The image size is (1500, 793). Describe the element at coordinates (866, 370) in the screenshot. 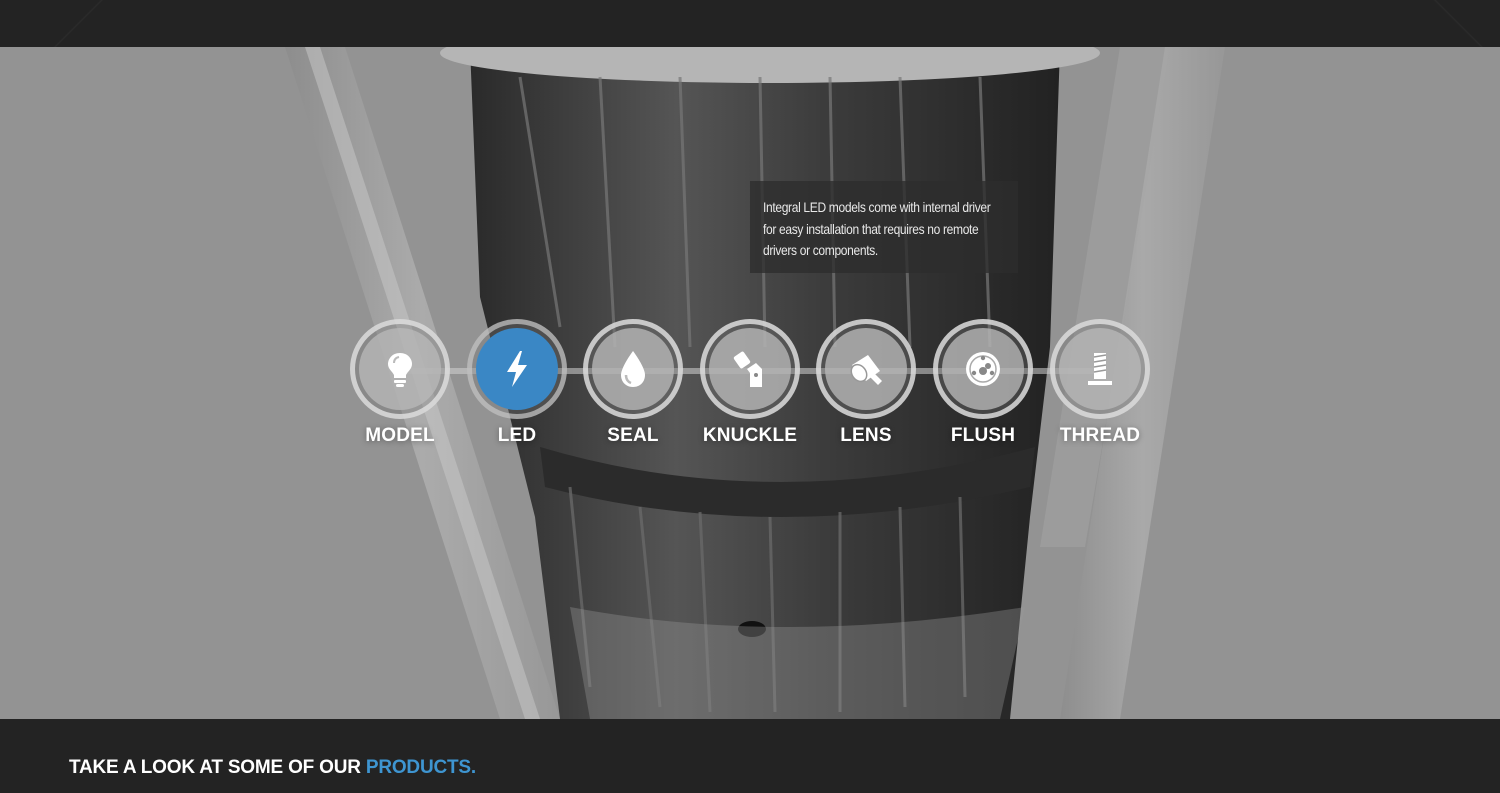

I see `lens-icon` at that location.